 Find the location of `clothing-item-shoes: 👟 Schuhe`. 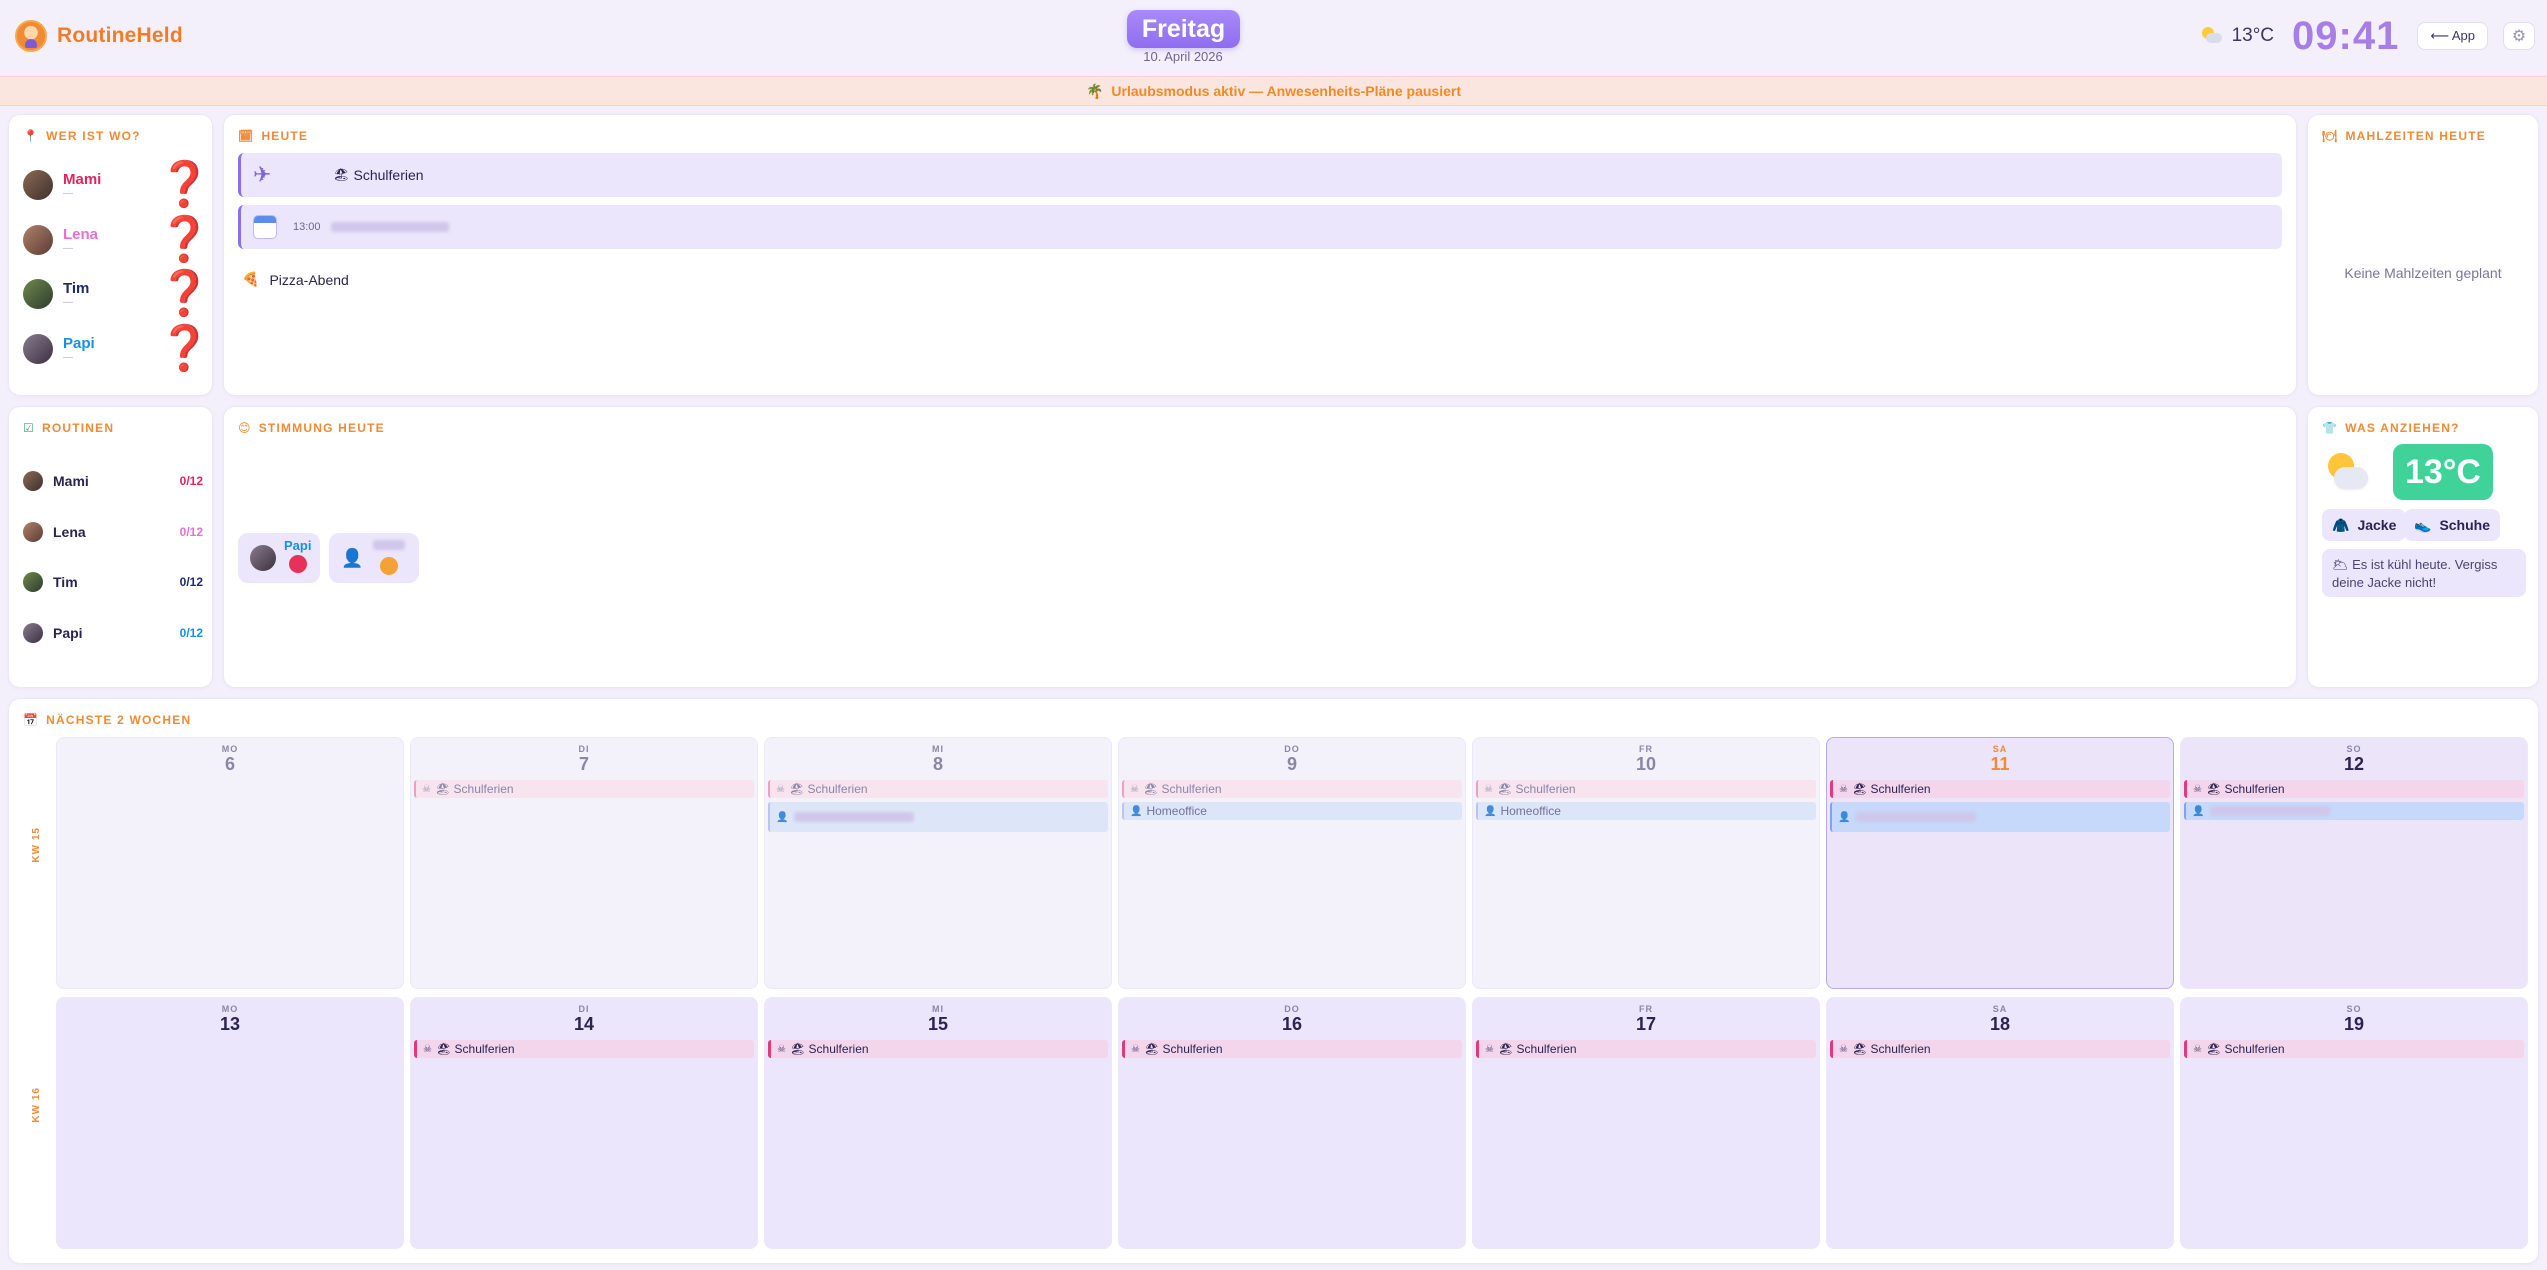

clothing-item-shoes: 👟 Schuhe is located at coordinates (2452, 525).